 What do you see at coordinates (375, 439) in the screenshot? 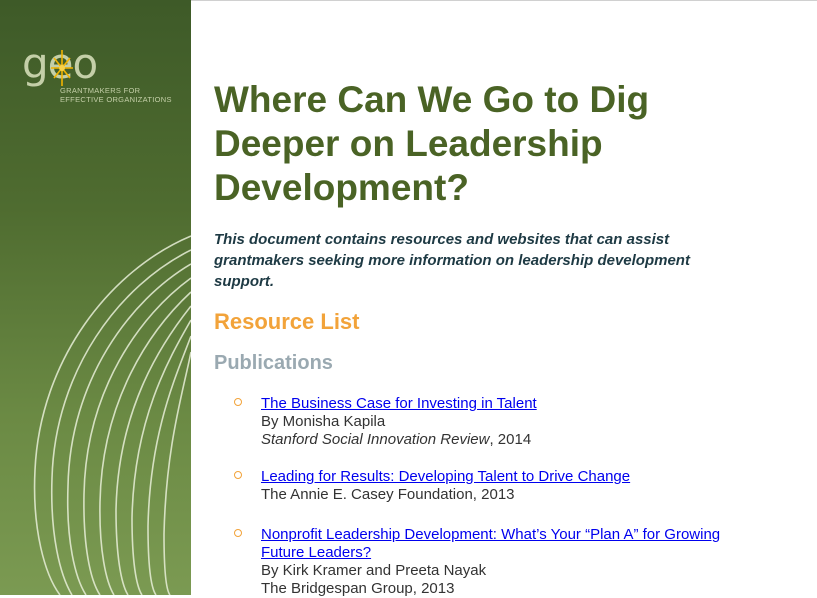
I see `publication-journal: Stanford Social Innovation Review` at bounding box center [375, 439].